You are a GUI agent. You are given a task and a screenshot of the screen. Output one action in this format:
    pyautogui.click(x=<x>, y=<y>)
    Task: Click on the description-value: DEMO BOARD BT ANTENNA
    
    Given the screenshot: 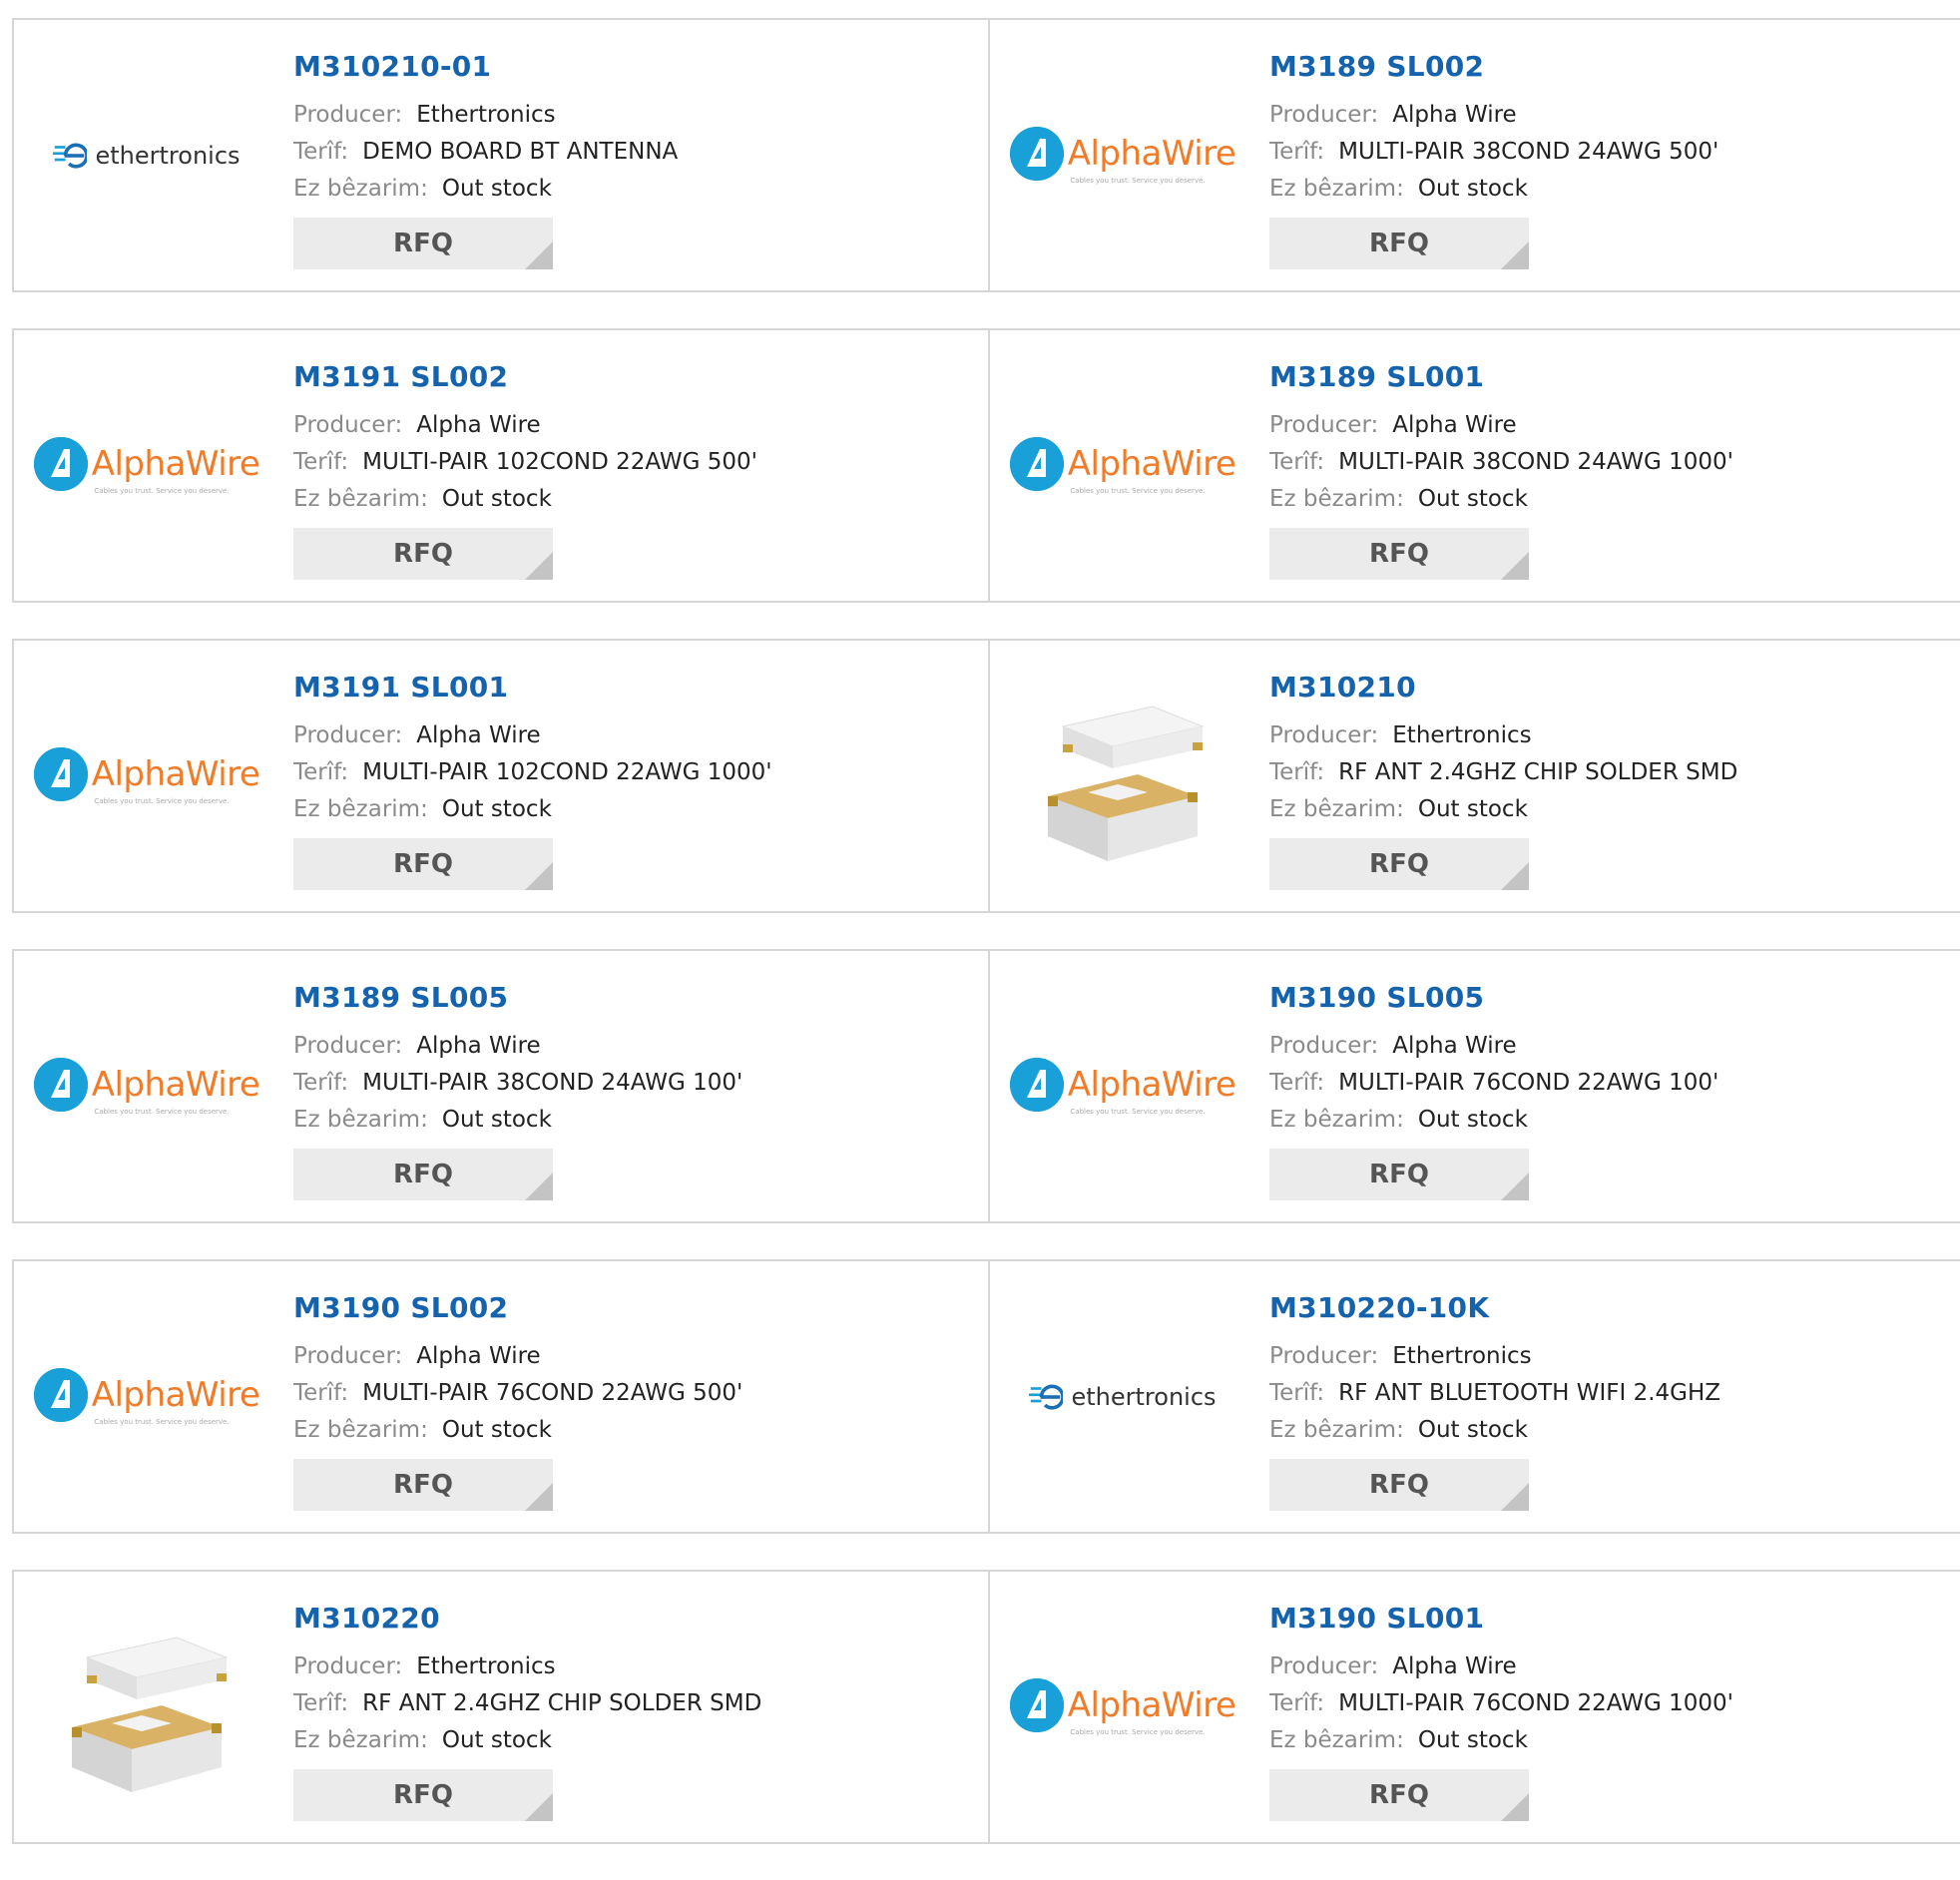 What is the action you would take?
    pyautogui.click(x=520, y=152)
    